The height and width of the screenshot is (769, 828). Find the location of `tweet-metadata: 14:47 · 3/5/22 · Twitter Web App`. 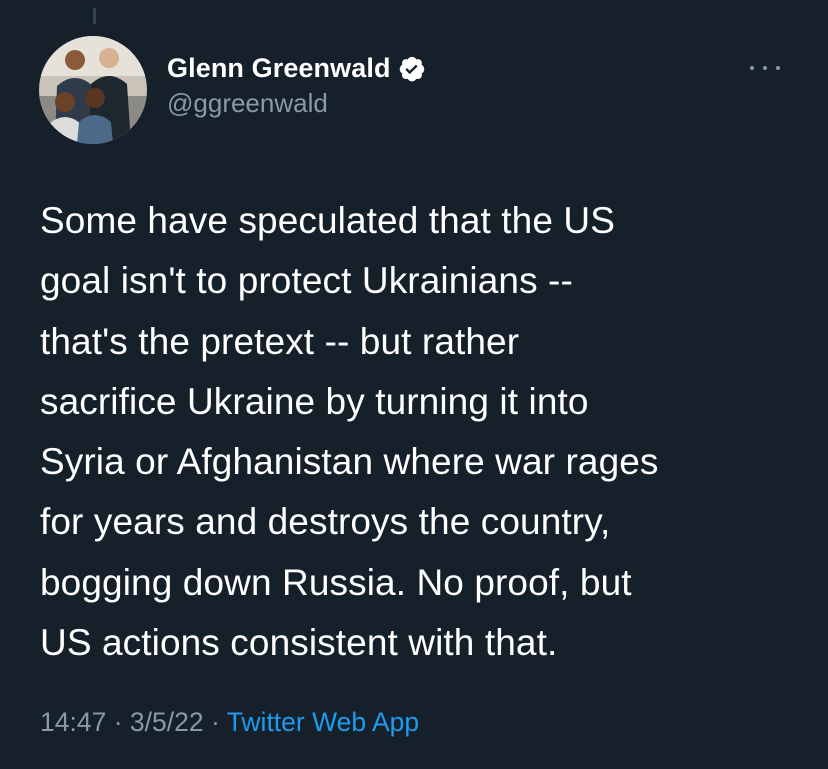

tweet-metadata: 14:47 · 3/5/22 · Twitter Web App is located at coordinates (229, 722).